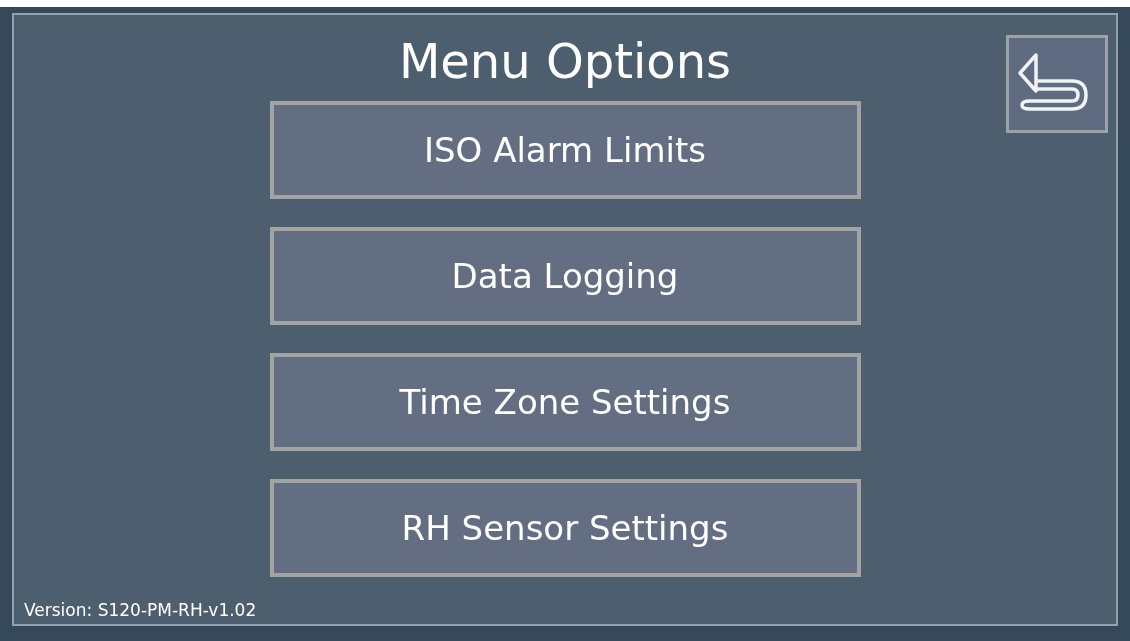 This screenshot has height=641, width=1130. I want to click on menu-button: Data Logging, so click(565, 275).